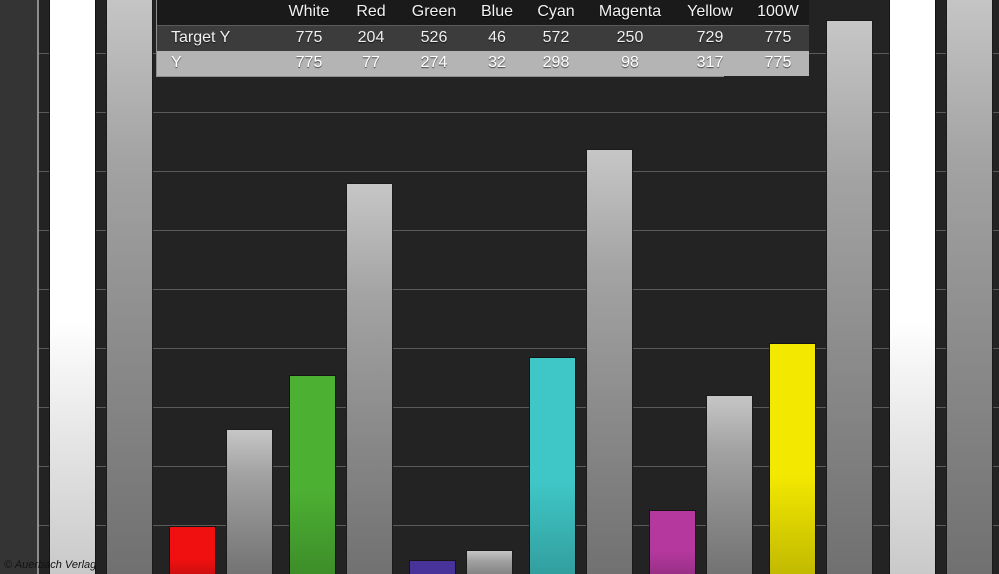 The image size is (999, 574). I want to click on bar-measured-magenta, so click(672, 541).